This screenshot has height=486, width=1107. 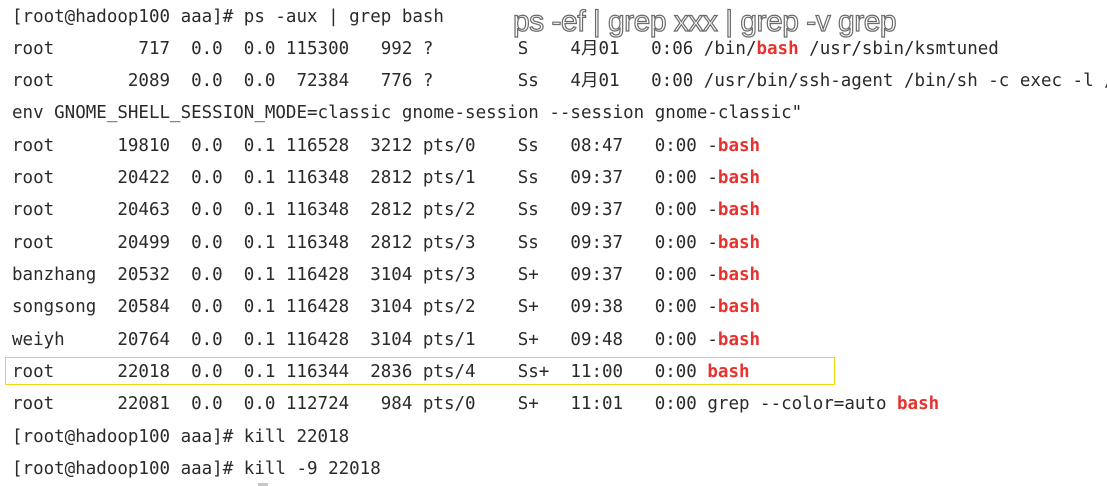 I want to click on terminal-line: [root@hadoop100 aaa]# kill 22018, so click(x=180, y=437).